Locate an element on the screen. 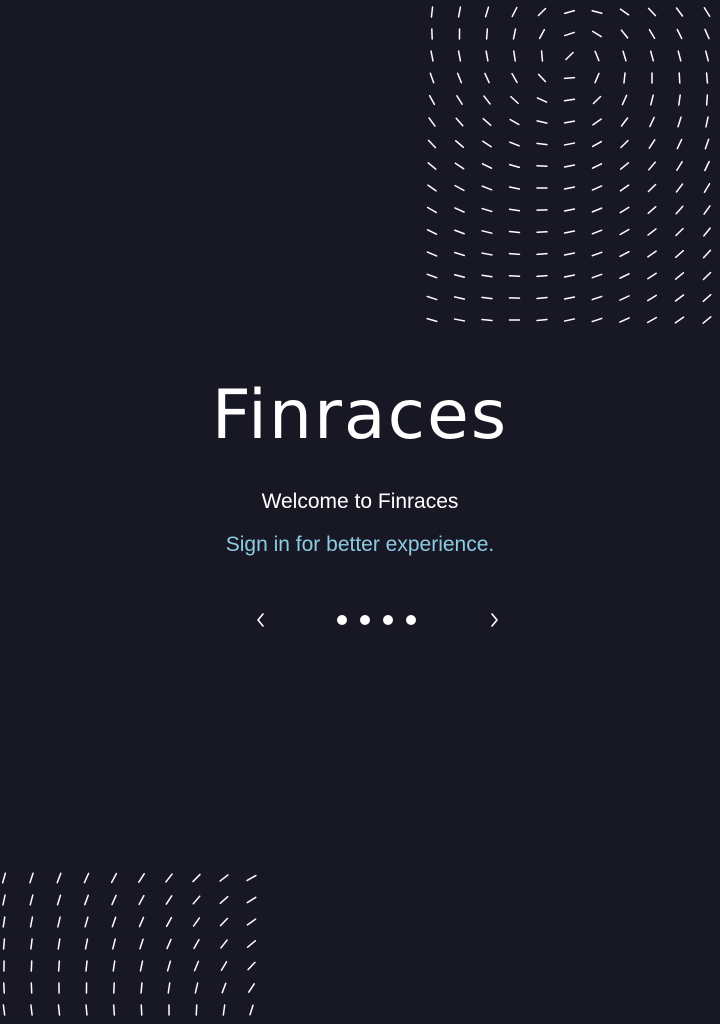 The height and width of the screenshot is (1024, 720). previous-slide-button is located at coordinates (261, 620).